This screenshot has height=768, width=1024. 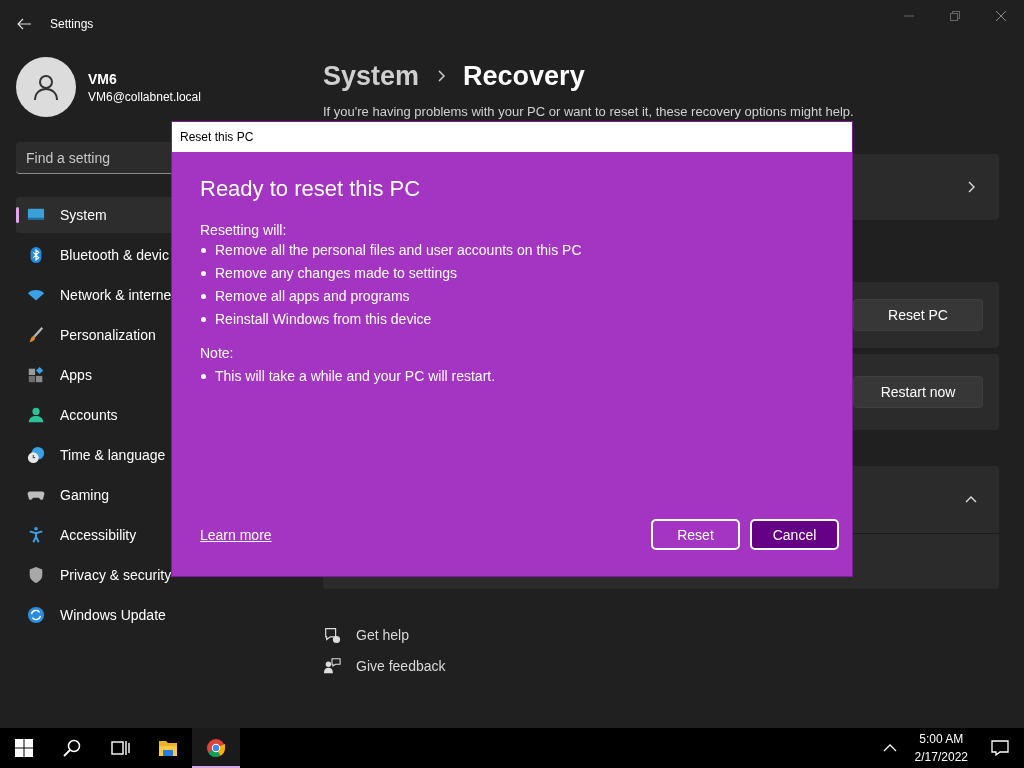 What do you see at coordinates (312, 296) in the screenshot?
I see `list-item-text: Remove all apps and programs` at bounding box center [312, 296].